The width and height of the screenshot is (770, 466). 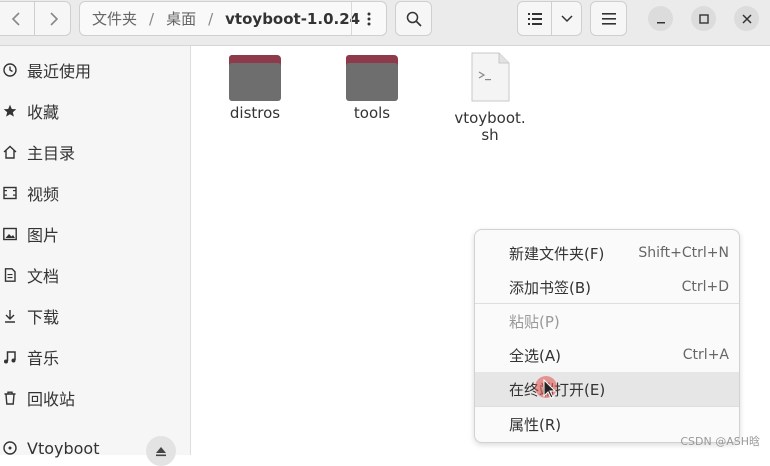 What do you see at coordinates (95, 316) in the screenshot?
I see `sidebar-item-downloads: 下载` at bounding box center [95, 316].